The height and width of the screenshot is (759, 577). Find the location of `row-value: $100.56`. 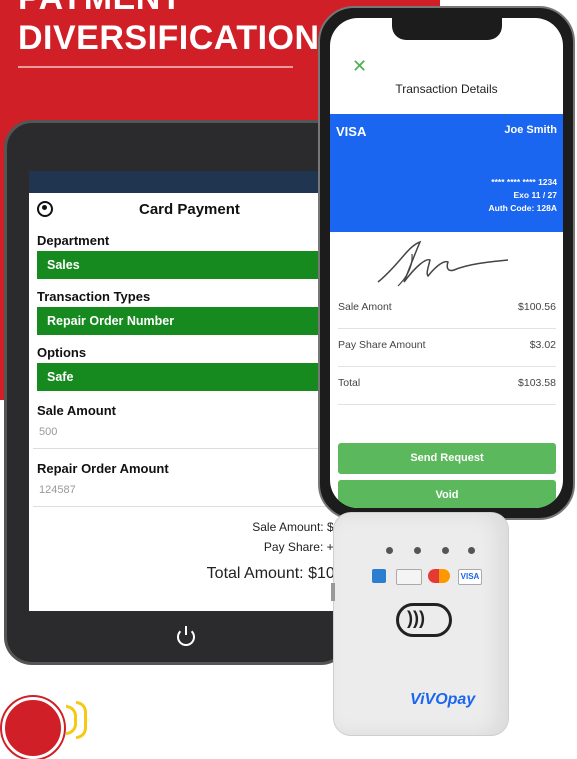

row-value: $100.56 is located at coordinates (537, 307).